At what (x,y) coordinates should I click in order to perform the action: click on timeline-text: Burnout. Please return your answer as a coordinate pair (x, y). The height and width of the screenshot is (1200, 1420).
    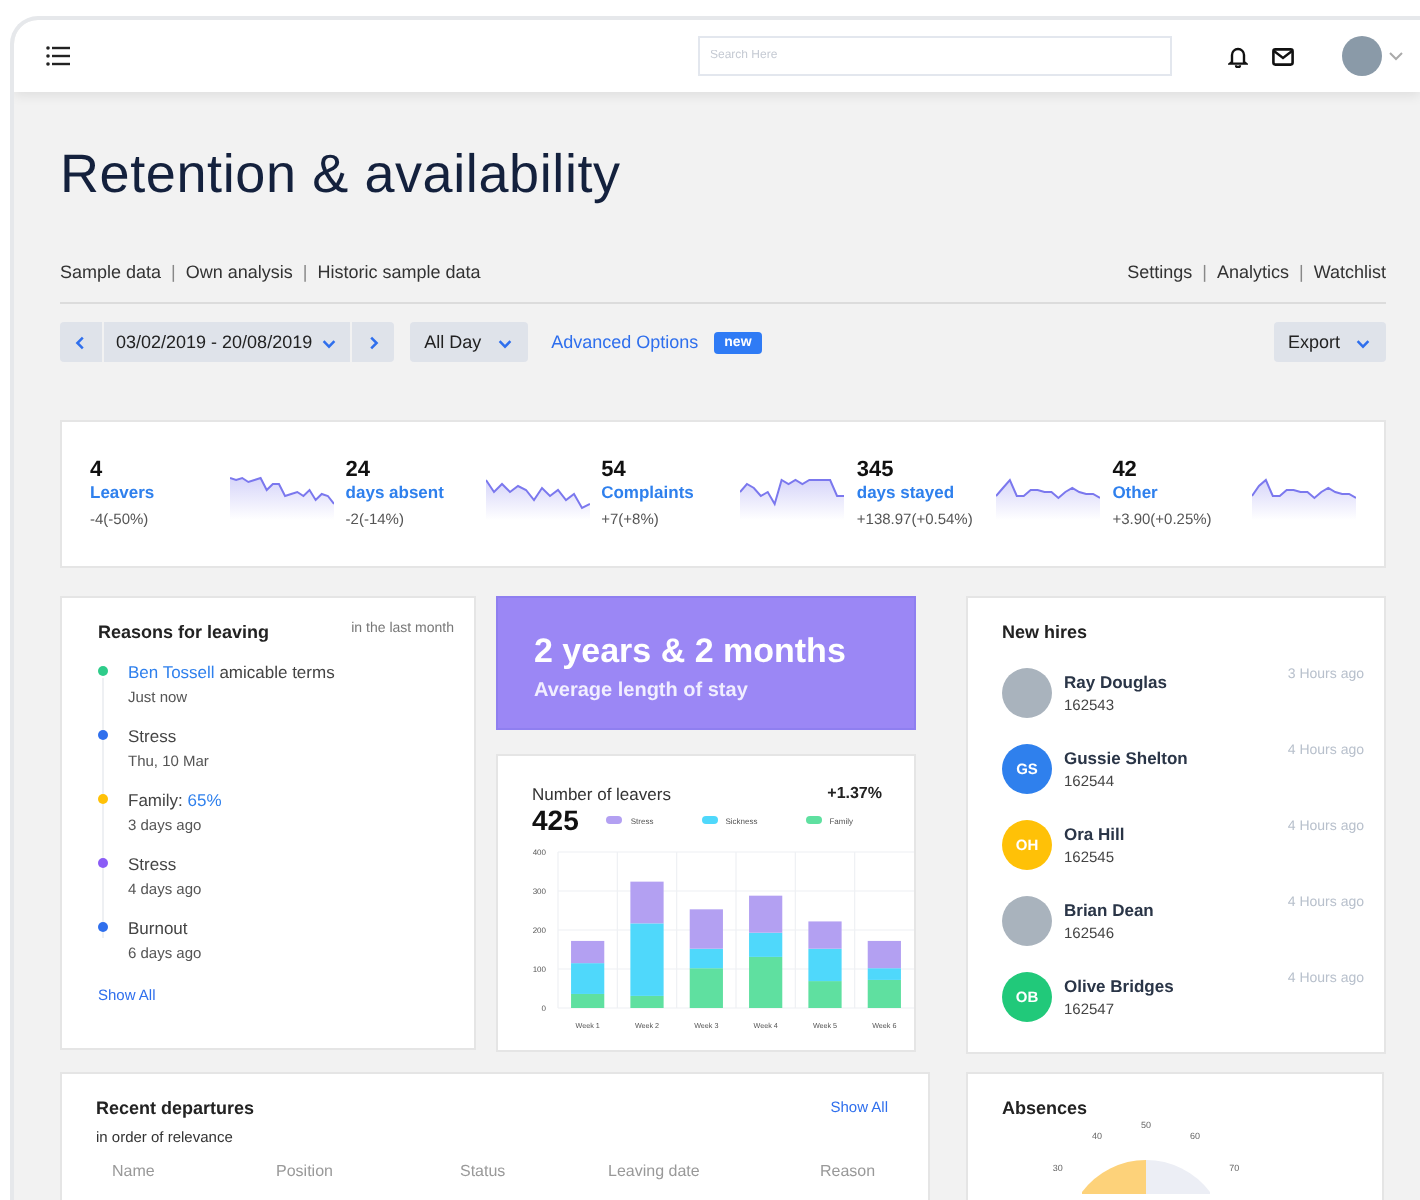
    Looking at the image, I should click on (159, 928).